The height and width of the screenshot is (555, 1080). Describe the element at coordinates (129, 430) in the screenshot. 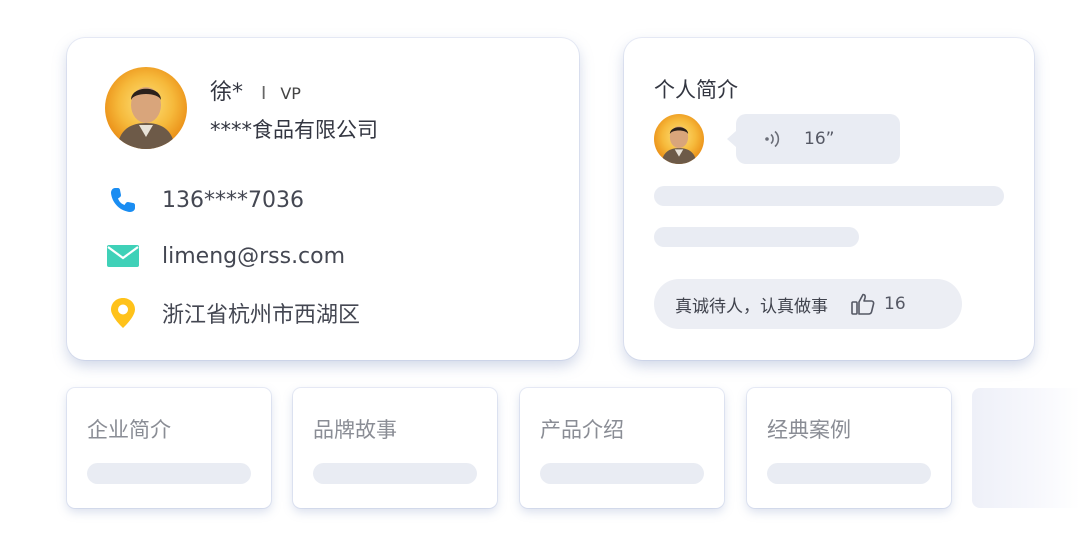

I see `tile-label: 企业简介` at that location.